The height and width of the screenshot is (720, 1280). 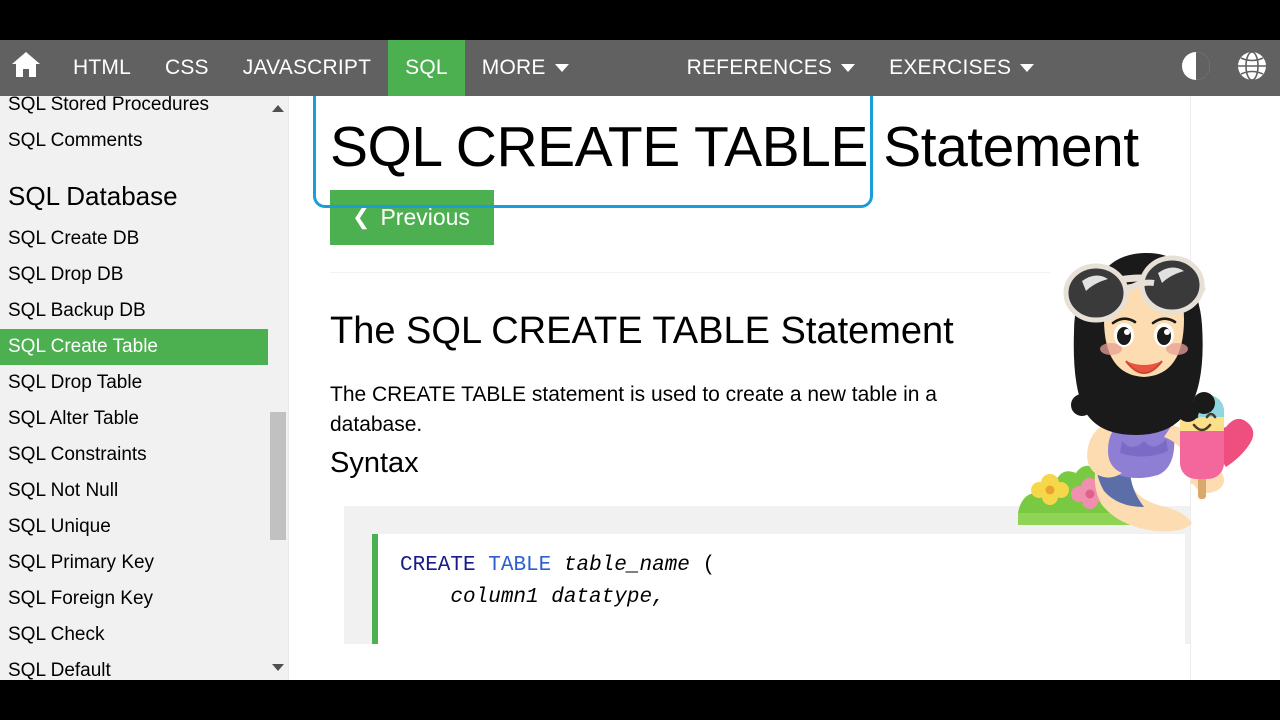 I want to click on previous-button: ❮ Previous, so click(x=412, y=217).